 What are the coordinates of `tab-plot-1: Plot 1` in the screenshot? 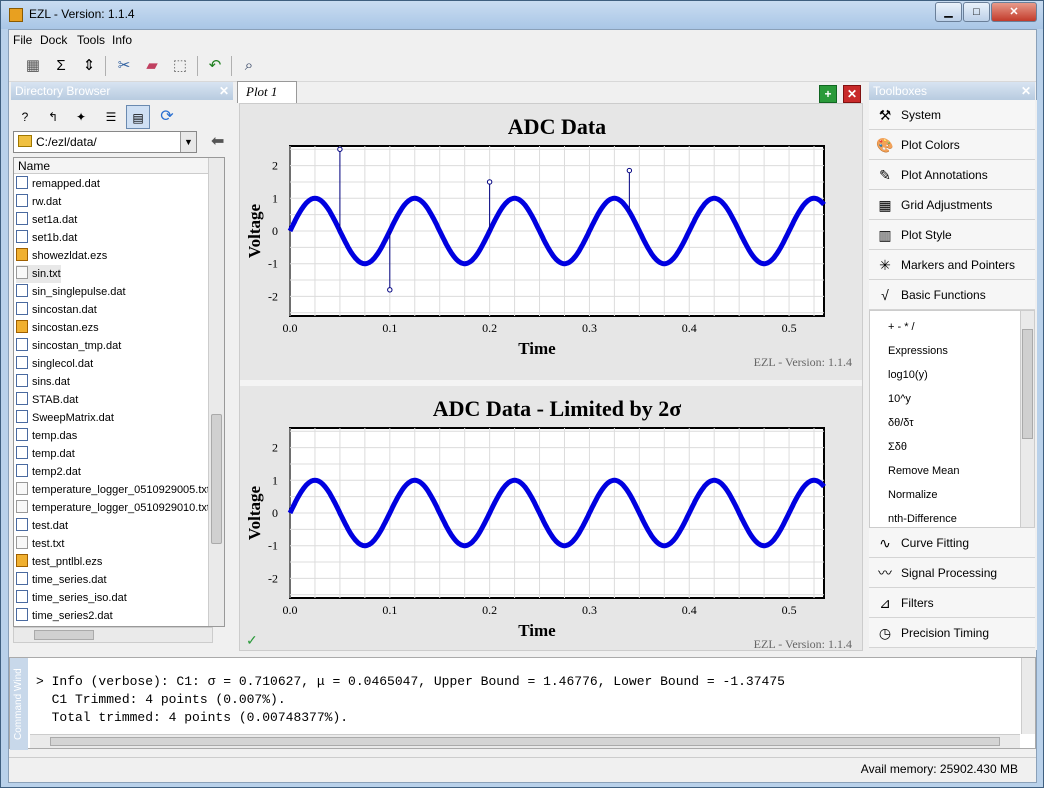 It's located at (267, 92).